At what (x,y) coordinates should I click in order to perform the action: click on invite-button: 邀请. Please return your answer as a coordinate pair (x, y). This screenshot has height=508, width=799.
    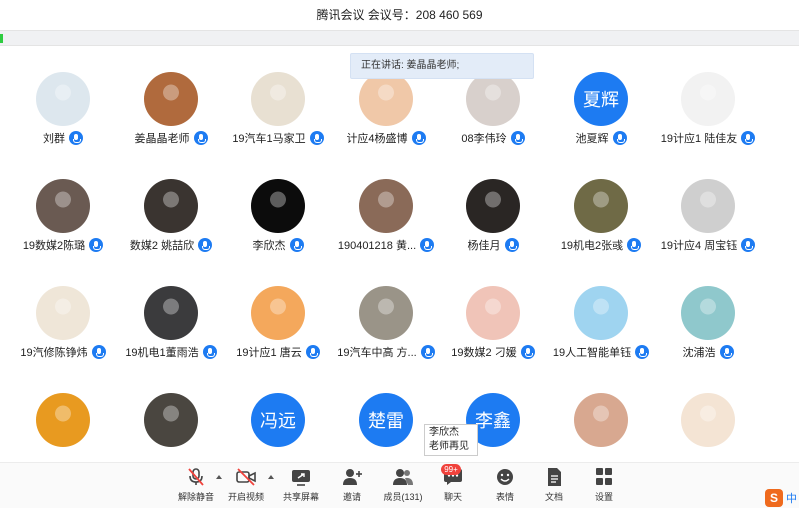
    Looking at the image, I should click on (352, 487).